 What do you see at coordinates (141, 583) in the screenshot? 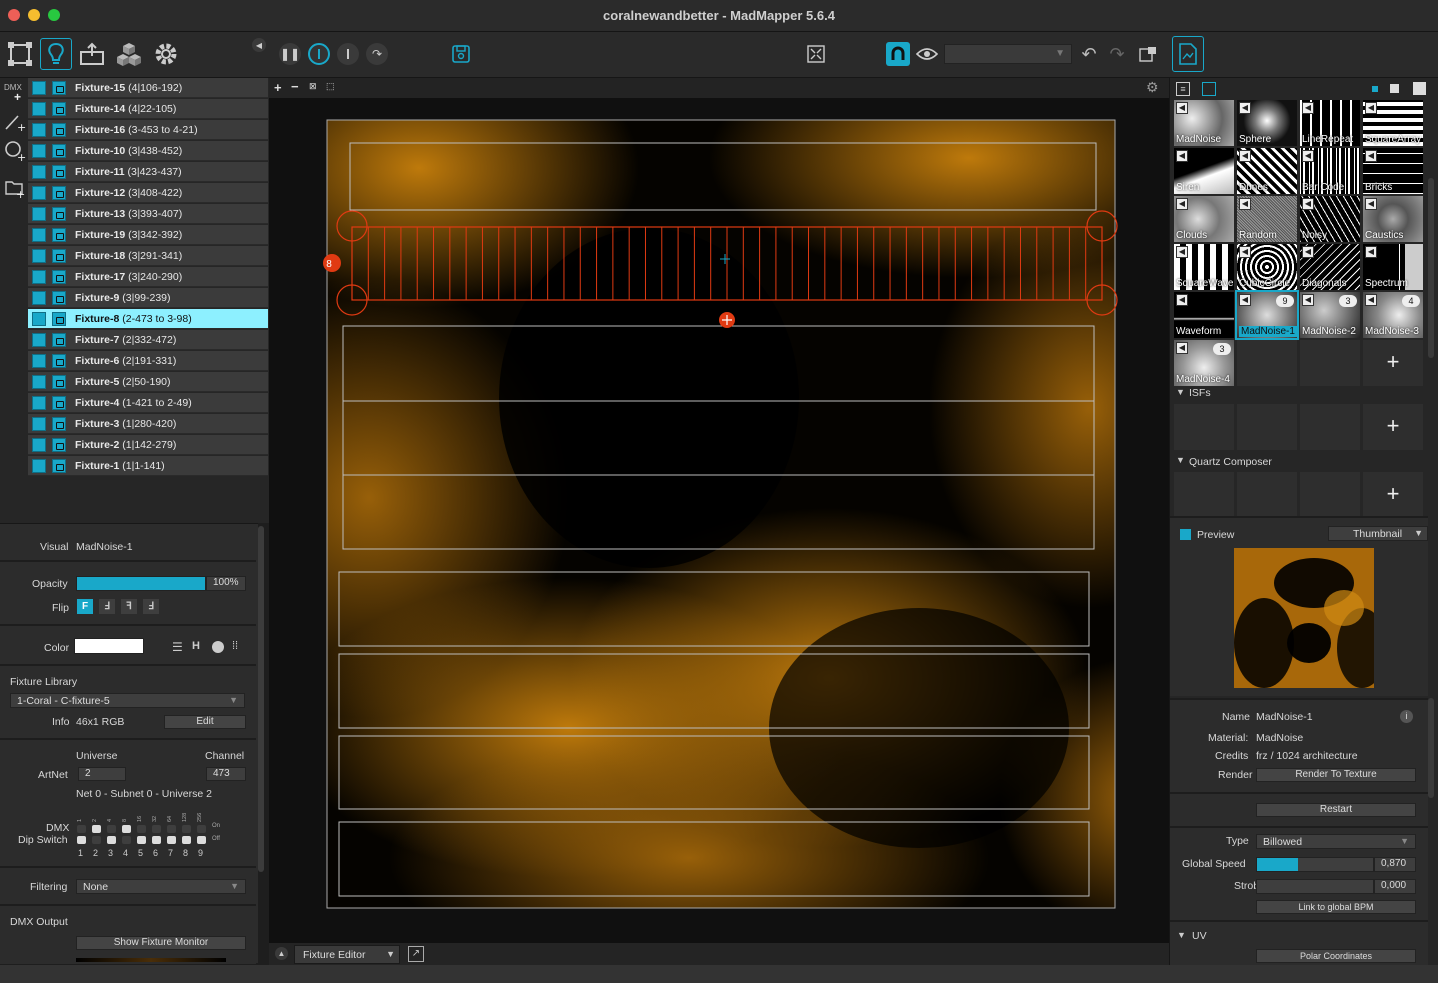
I see `opacity-slider` at bounding box center [141, 583].